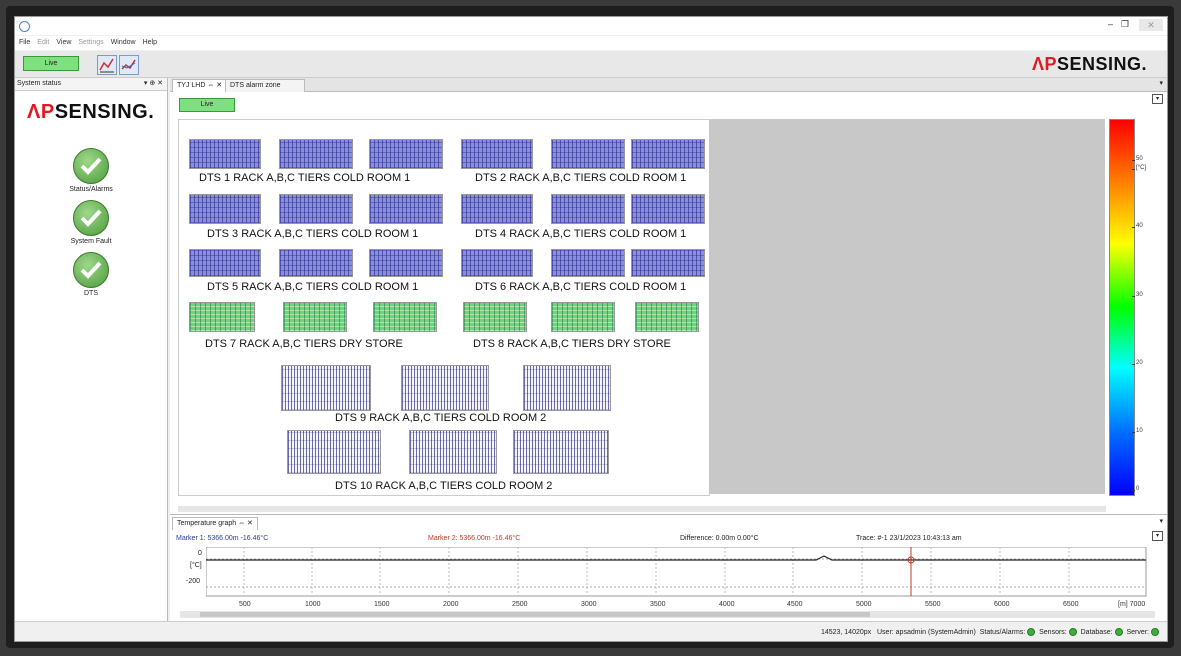 The height and width of the screenshot is (656, 1181). Describe the element at coordinates (382, 604) in the screenshot. I see `x-tick: 1500` at that location.